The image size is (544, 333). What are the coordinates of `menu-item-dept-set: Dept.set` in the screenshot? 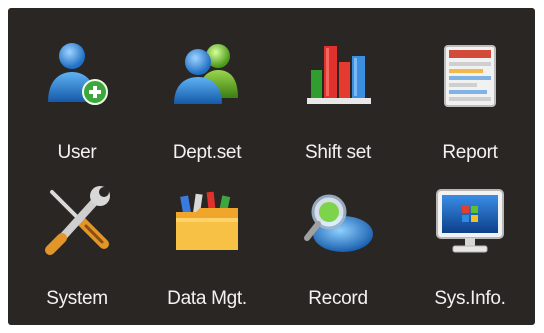 It's located at (207, 97).